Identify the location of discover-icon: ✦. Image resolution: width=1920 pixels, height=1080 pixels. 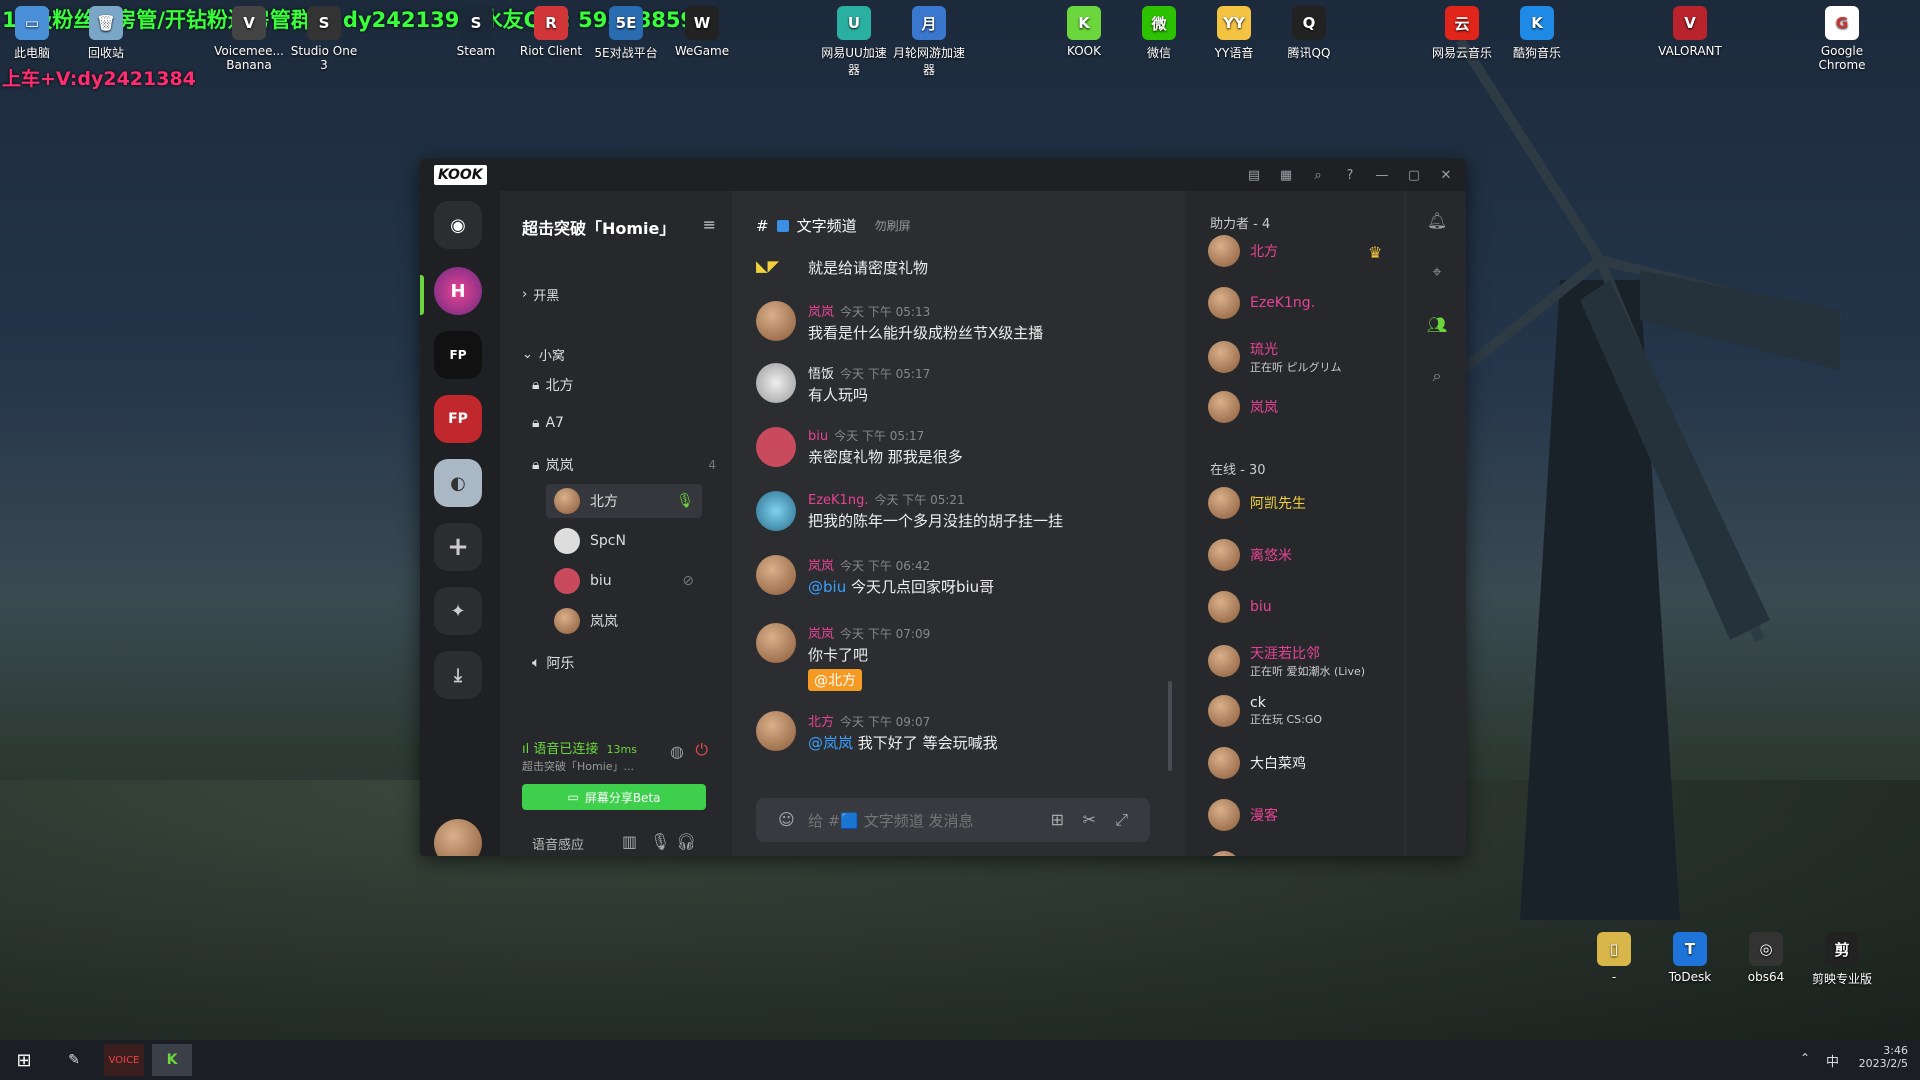
(458, 611).